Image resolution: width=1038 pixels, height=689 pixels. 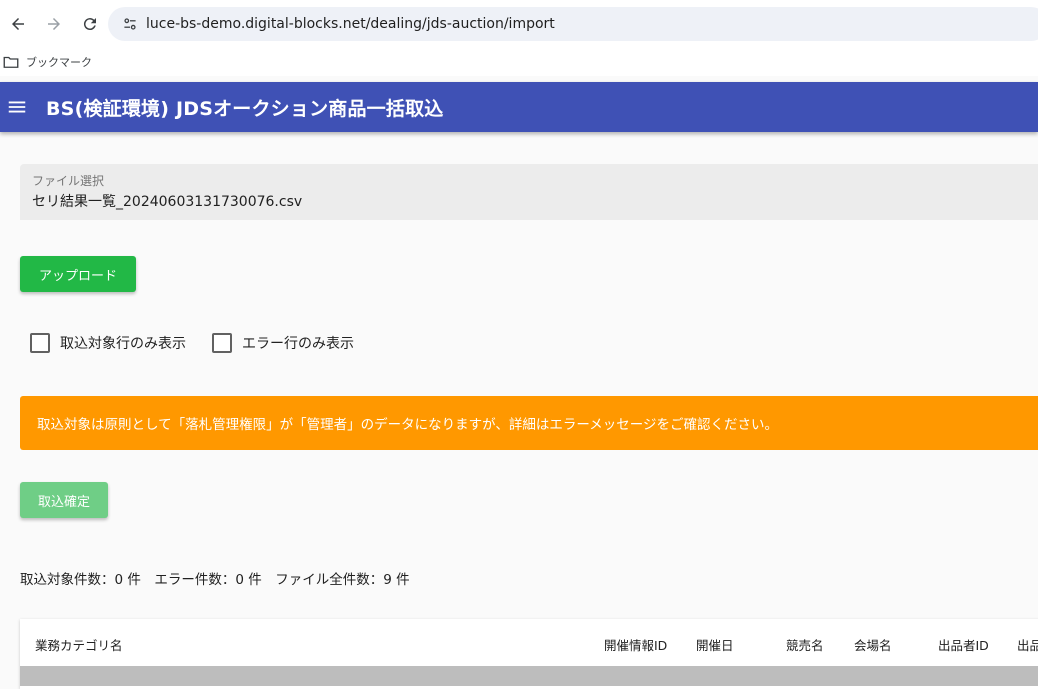 I want to click on table-header: 業務カテゴリ名 開催情報ID 開催日 競売名 会場名 出品者ID 出品, so click(x=529, y=642).